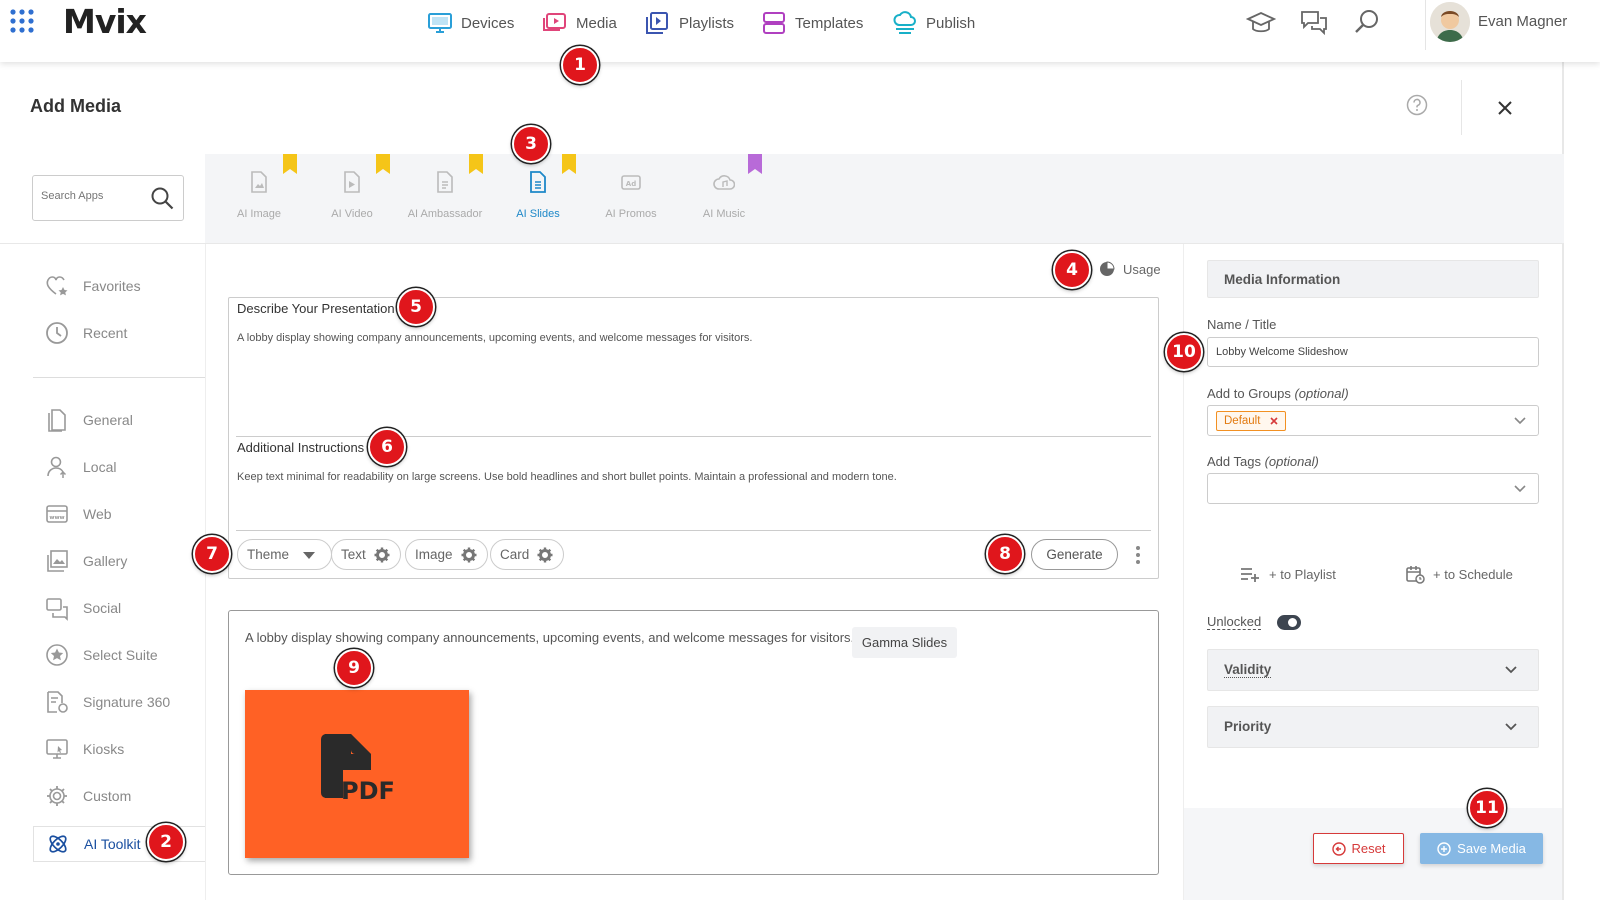  Describe the element at coordinates (631, 195) in the screenshot. I see `tab-ai-promos: Ad AI Promos` at that location.